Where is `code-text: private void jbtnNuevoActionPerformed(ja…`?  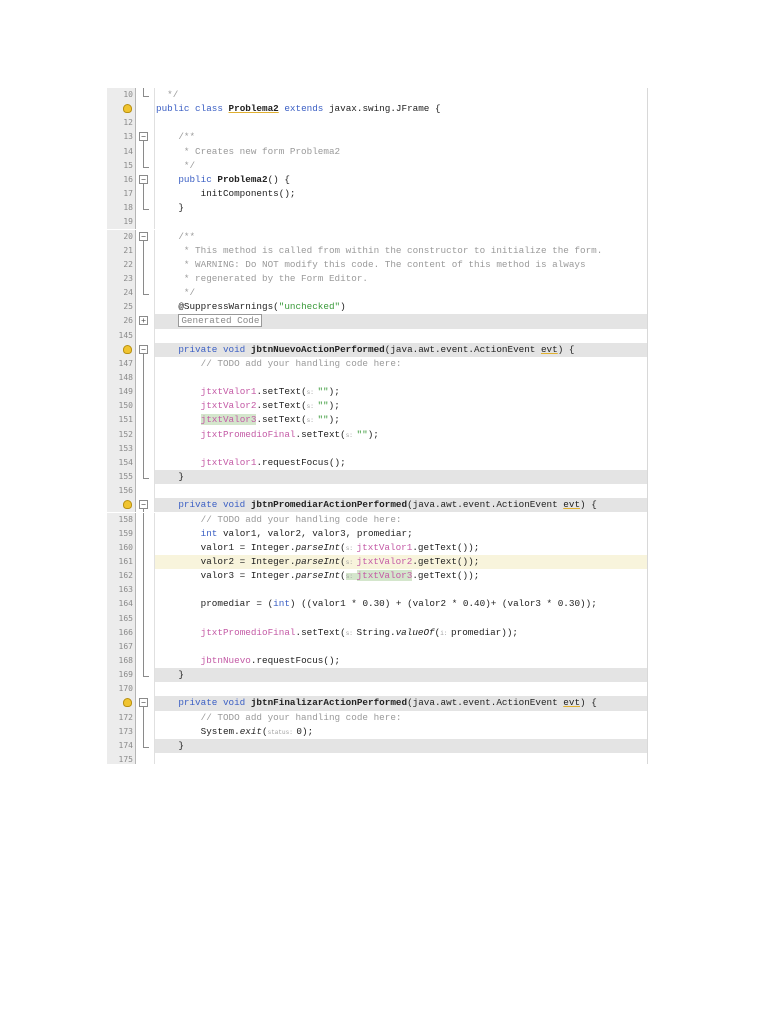 code-text: private void jbtnNuevoActionPerformed(ja… is located at coordinates (400, 349).